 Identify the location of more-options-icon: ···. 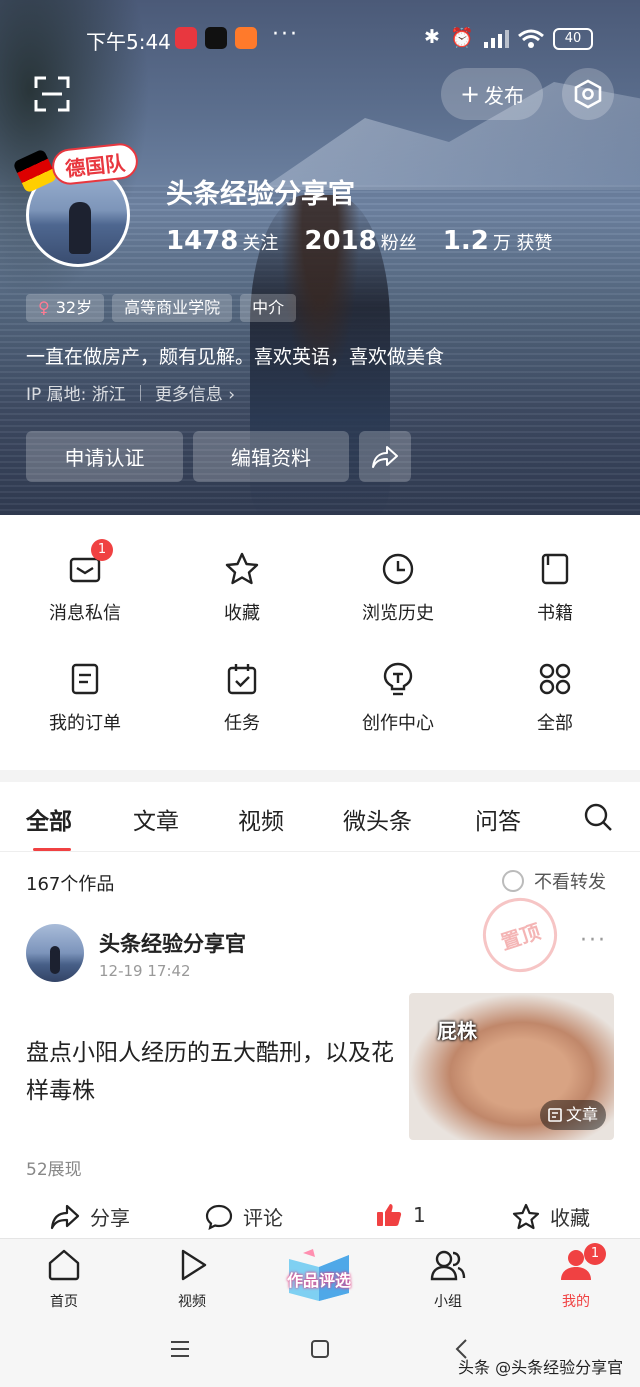
(593, 940).